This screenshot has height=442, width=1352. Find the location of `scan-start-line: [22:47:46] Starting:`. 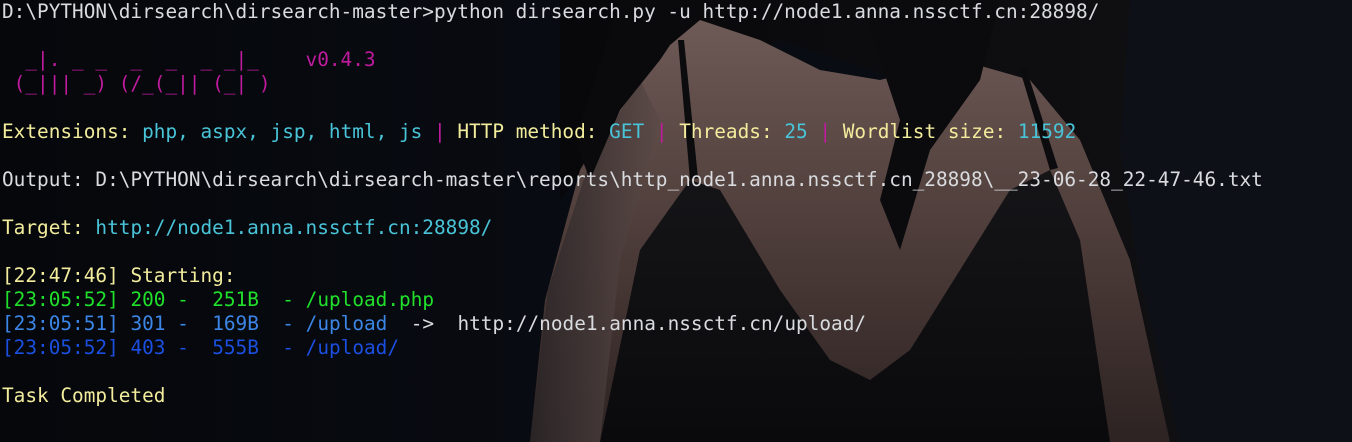

scan-start-line: [22:47:46] Starting: is located at coordinates (677, 276).